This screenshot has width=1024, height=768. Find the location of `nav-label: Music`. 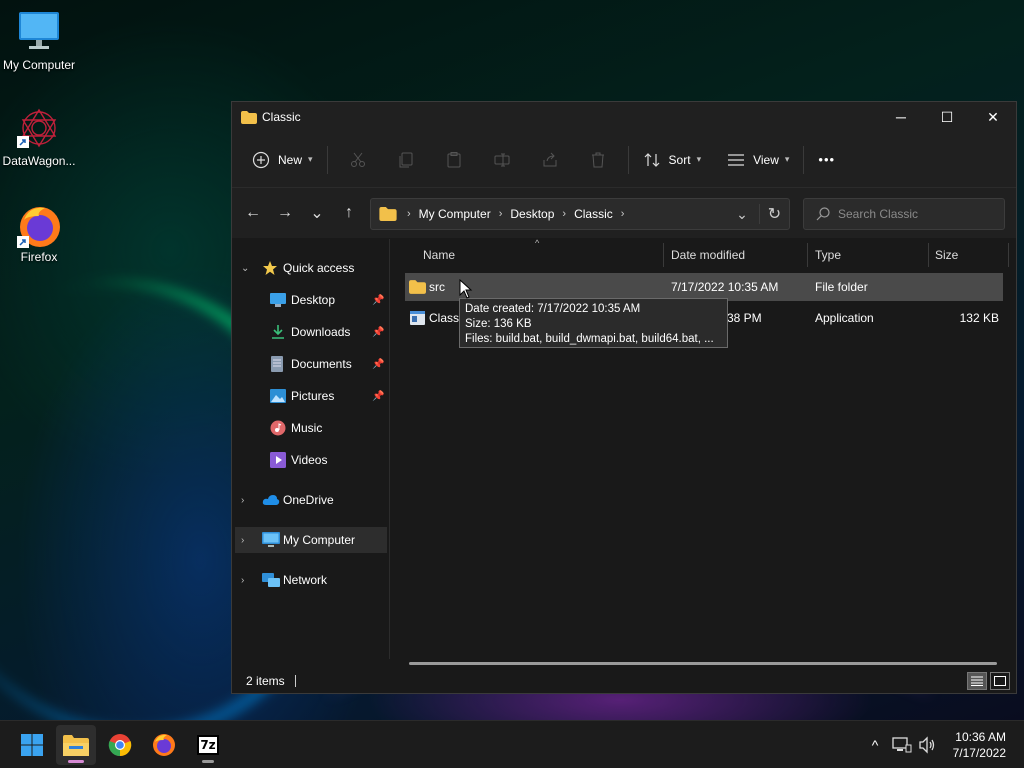

nav-label: Music is located at coordinates (307, 428).